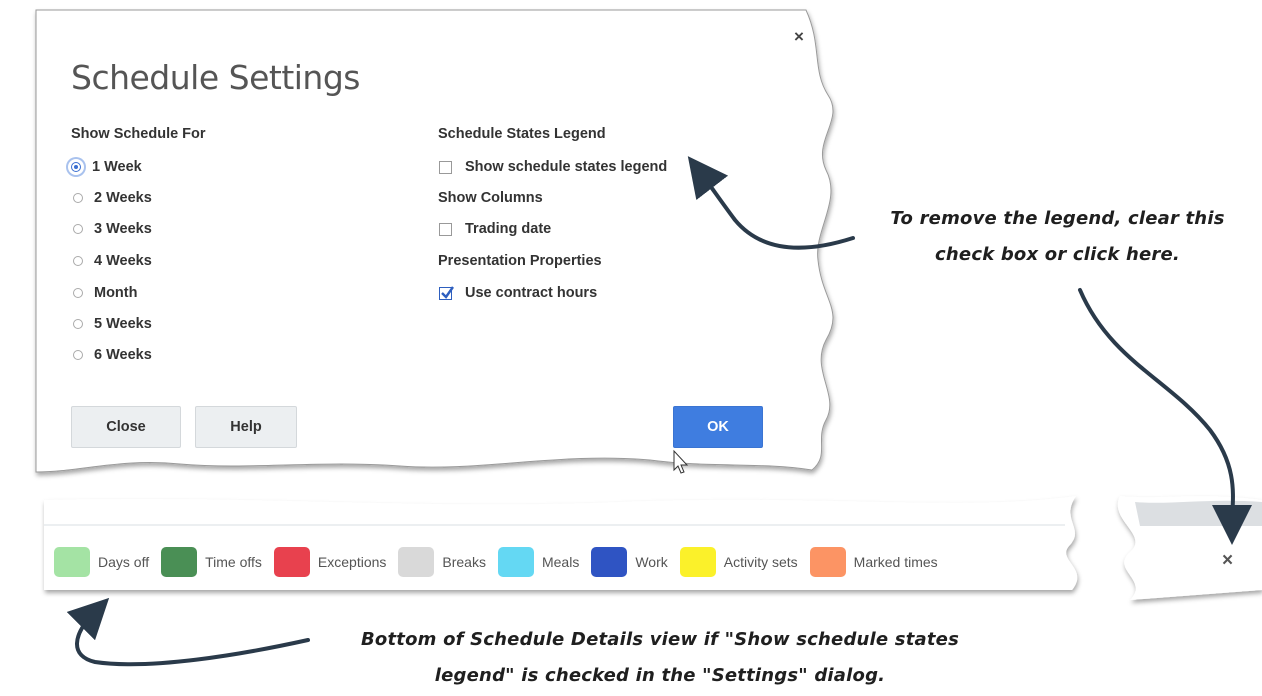 This screenshot has height=696, width=1262. I want to click on legend-swatch-time-offs, so click(179, 562).